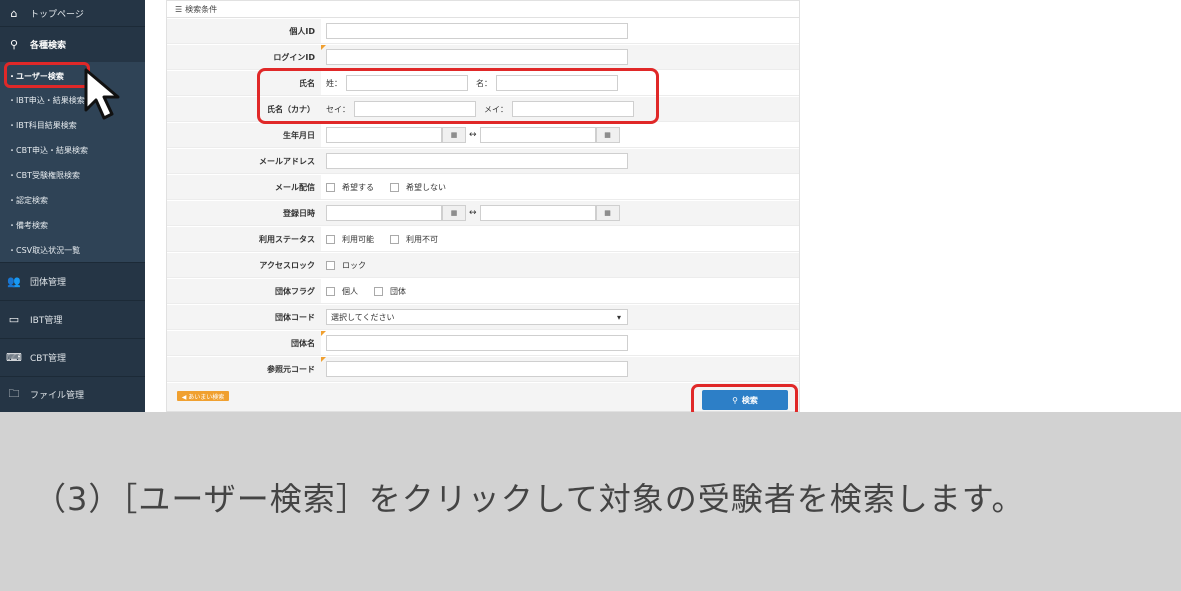  What do you see at coordinates (477, 161) in the screenshot?
I see `email-input` at bounding box center [477, 161].